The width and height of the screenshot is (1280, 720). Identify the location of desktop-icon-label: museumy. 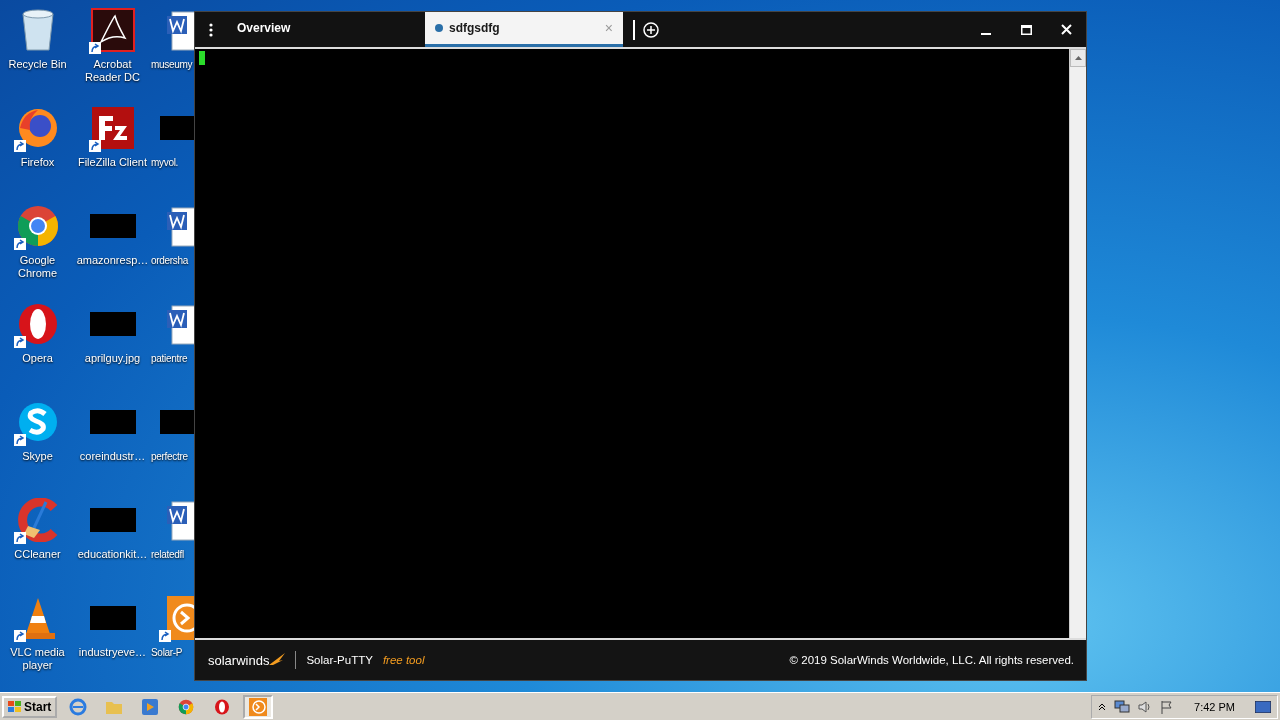
(172, 64).